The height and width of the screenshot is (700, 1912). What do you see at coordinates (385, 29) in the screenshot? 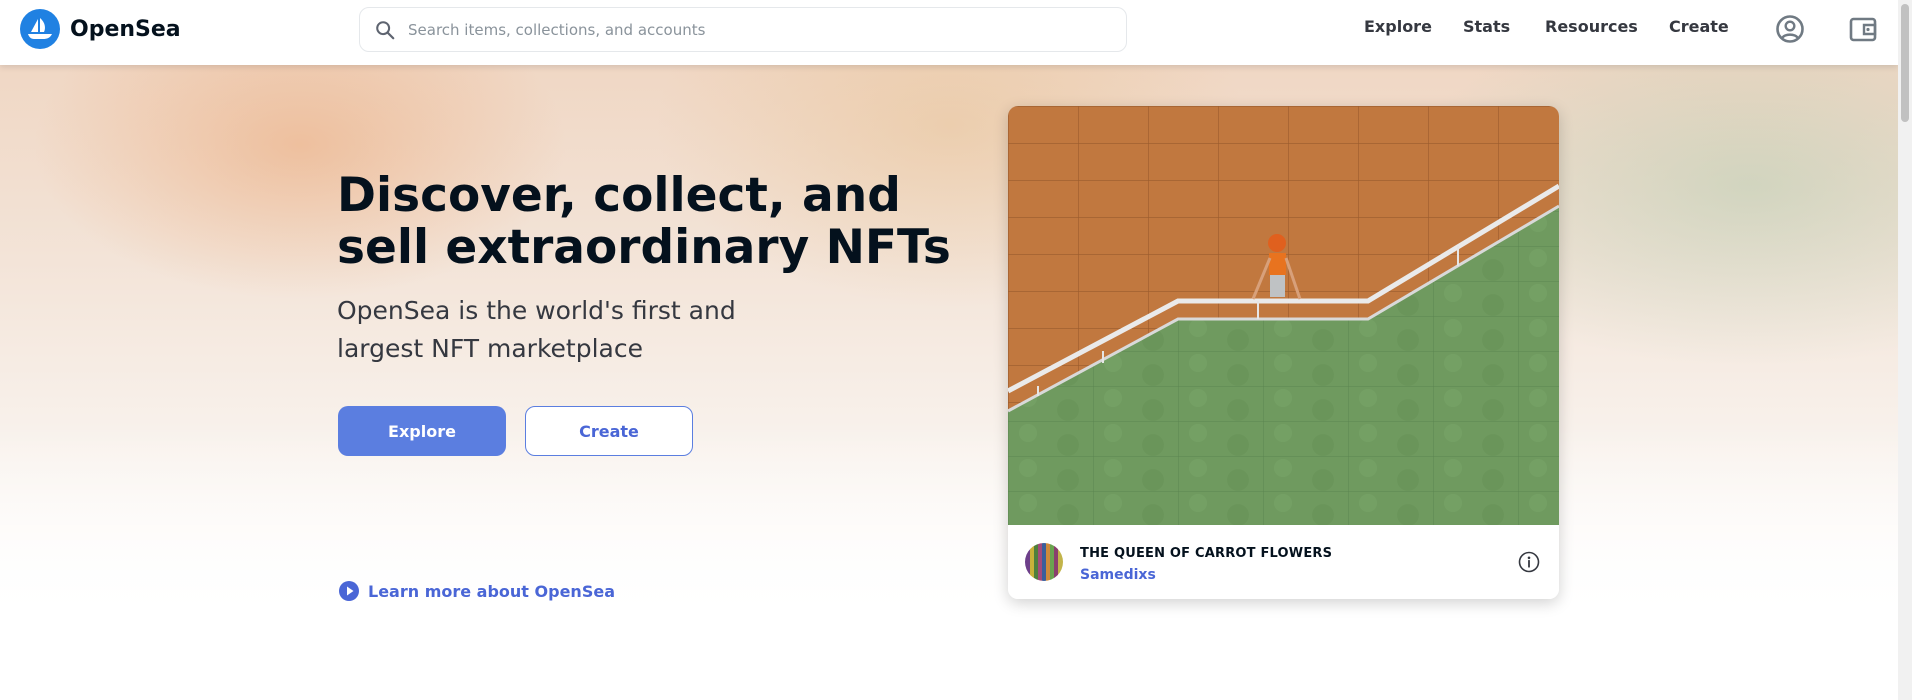
I see `search-icon` at bounding box center [385, 29].